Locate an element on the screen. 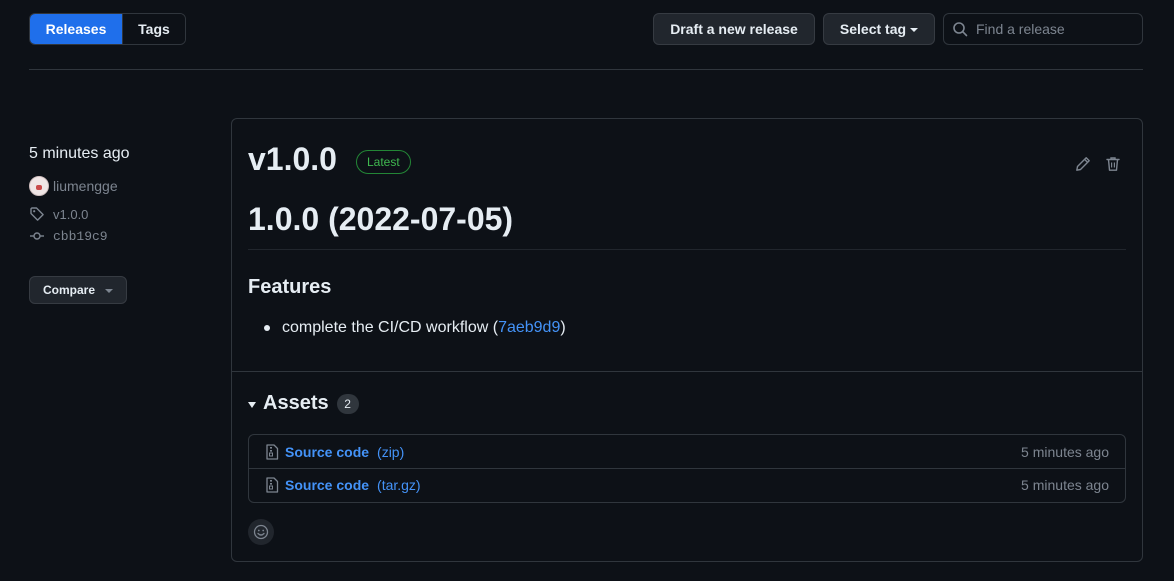 This screenshot has height=581, width=1174. release-search is located at coordinates (1043, 29).